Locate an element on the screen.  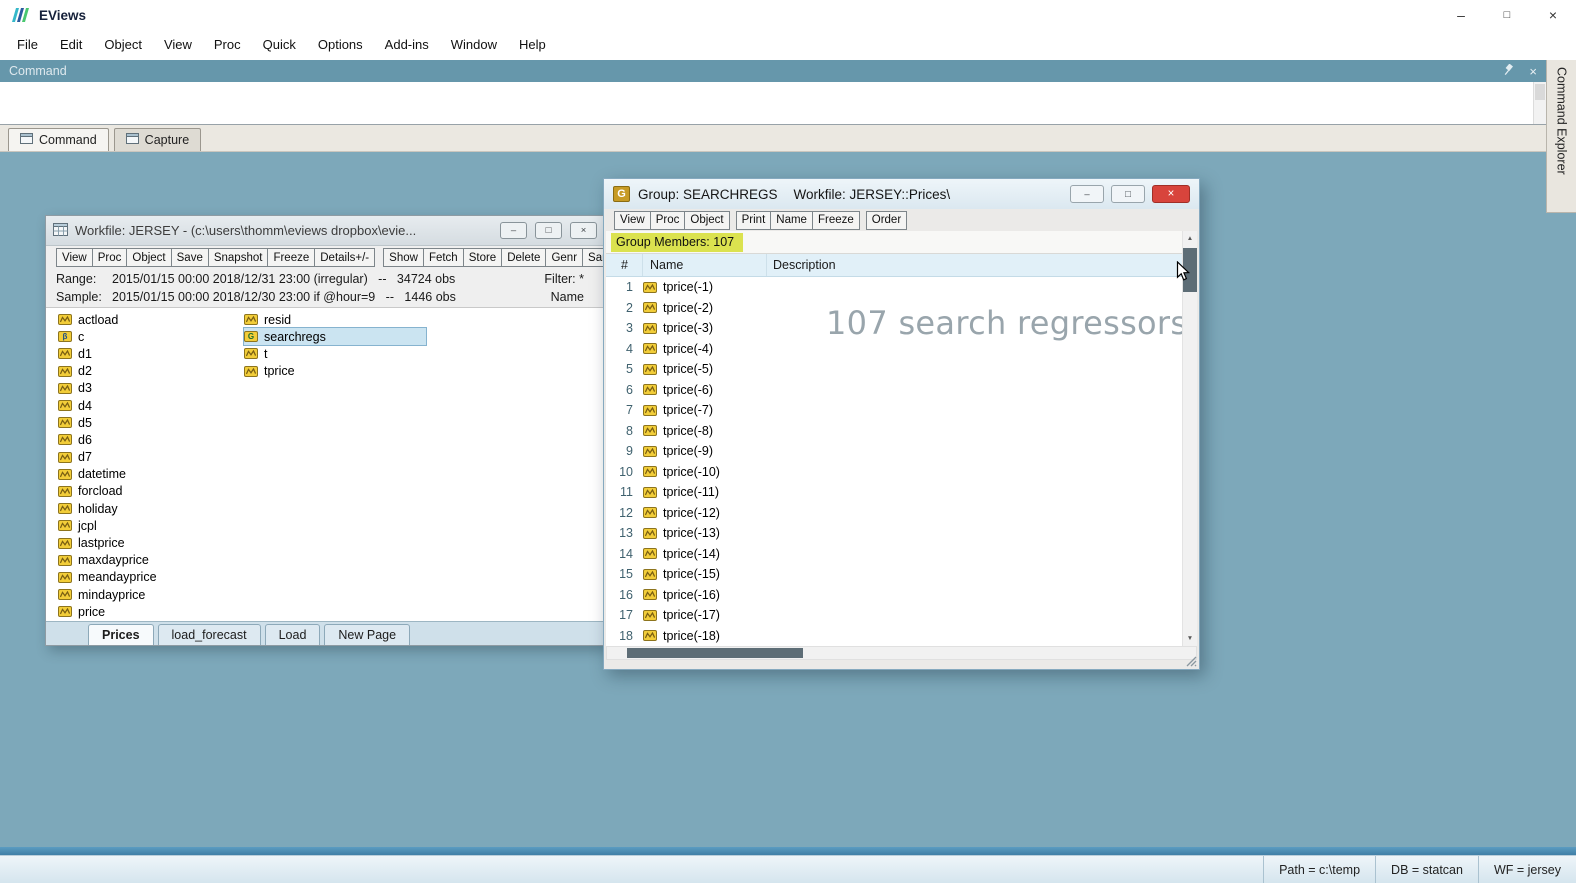
group-close-button: × is located at coordinates (1171, 194).